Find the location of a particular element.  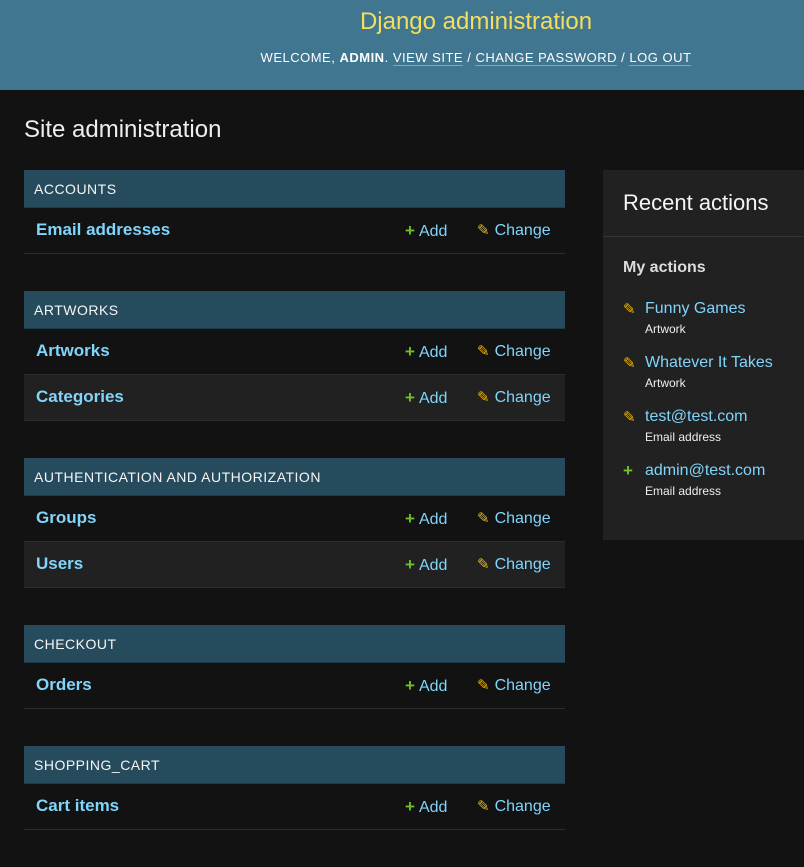

module-caption-link: Shopping_cart is located at coordinates (97, 765).